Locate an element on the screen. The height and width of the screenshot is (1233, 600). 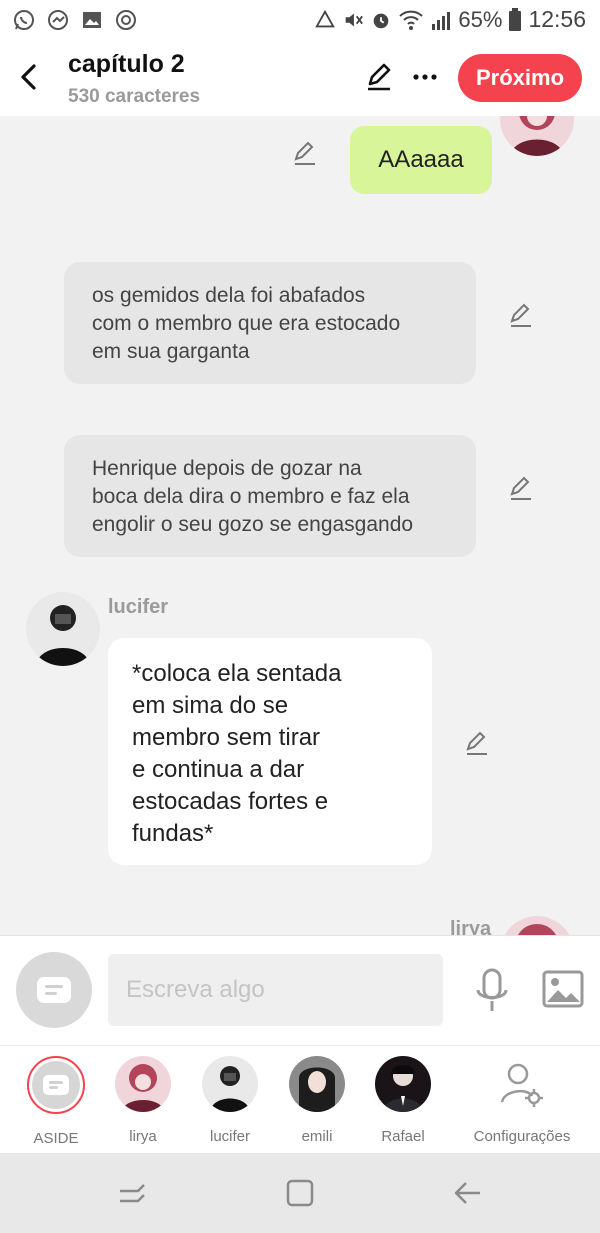
nav-back-icon is located at coordinates (468, 1193).